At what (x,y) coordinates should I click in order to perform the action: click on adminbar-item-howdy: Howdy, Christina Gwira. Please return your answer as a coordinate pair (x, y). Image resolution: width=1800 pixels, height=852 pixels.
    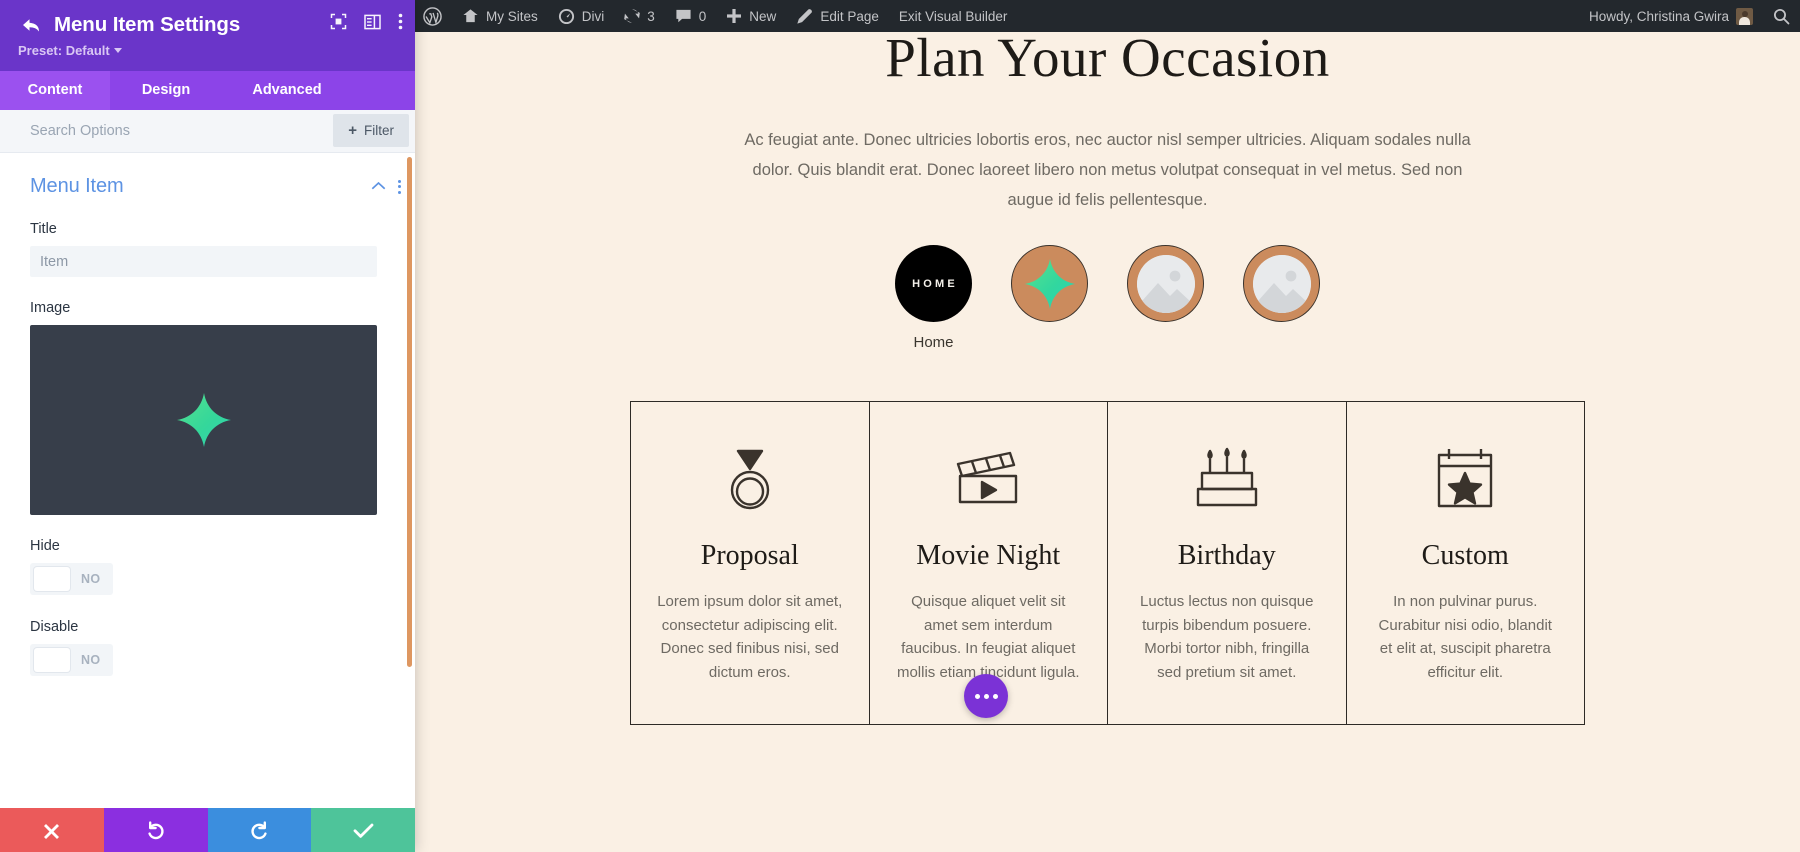
    Looking at the image, I should click on (1671, 16).